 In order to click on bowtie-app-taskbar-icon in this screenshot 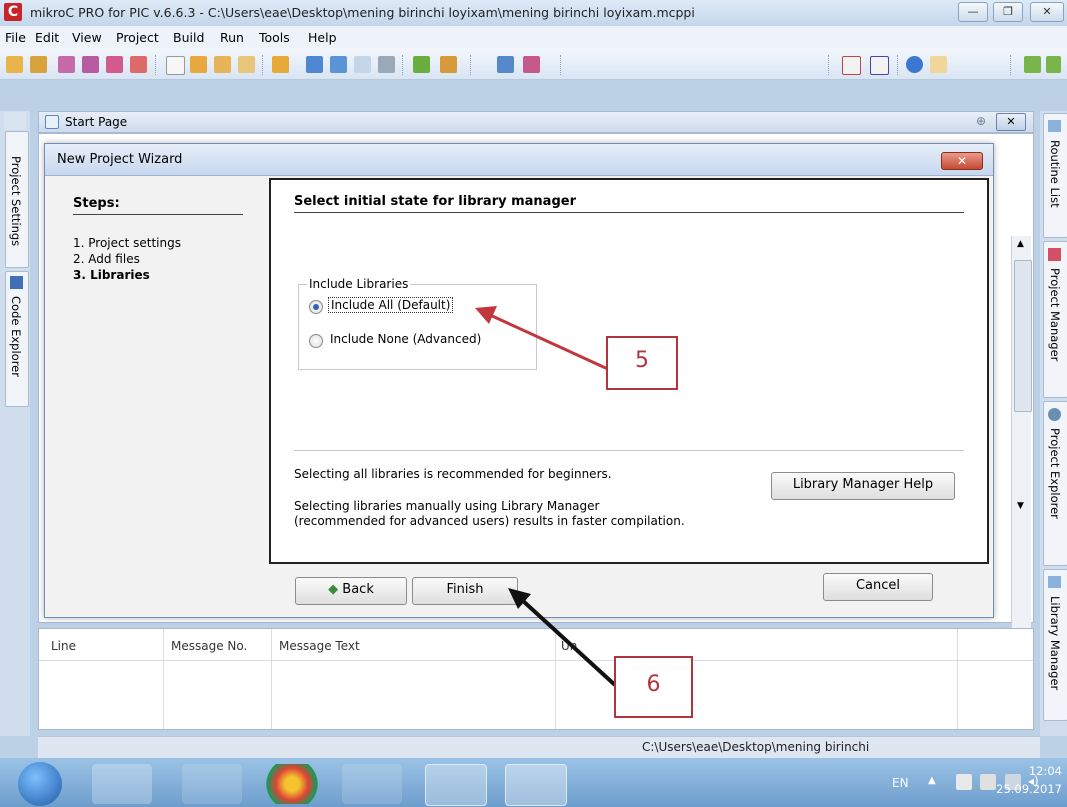, I will do `click(372, 784)`.